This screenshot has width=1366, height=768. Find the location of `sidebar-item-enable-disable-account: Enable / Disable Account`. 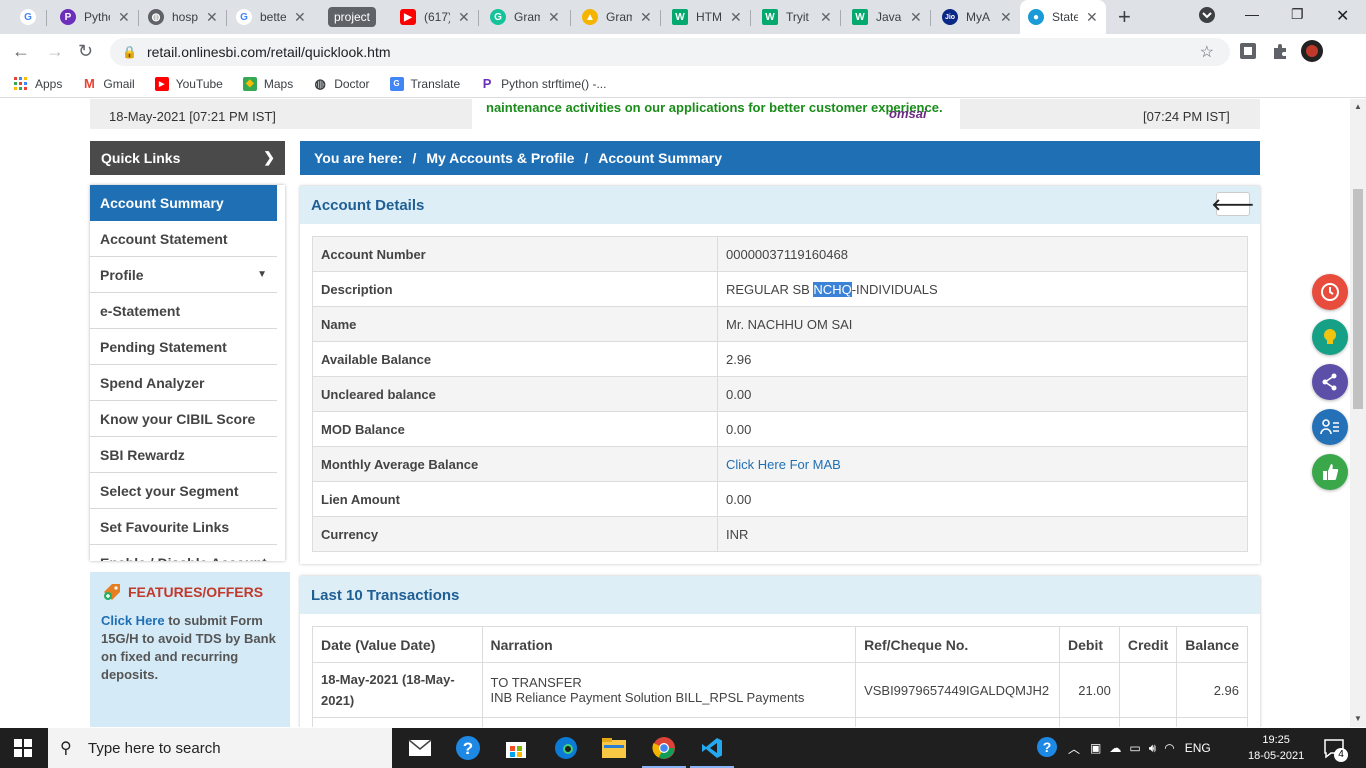

sidebar-item-enable-disable-account: Enable / Disable Account is located at coordinates (183, 553).